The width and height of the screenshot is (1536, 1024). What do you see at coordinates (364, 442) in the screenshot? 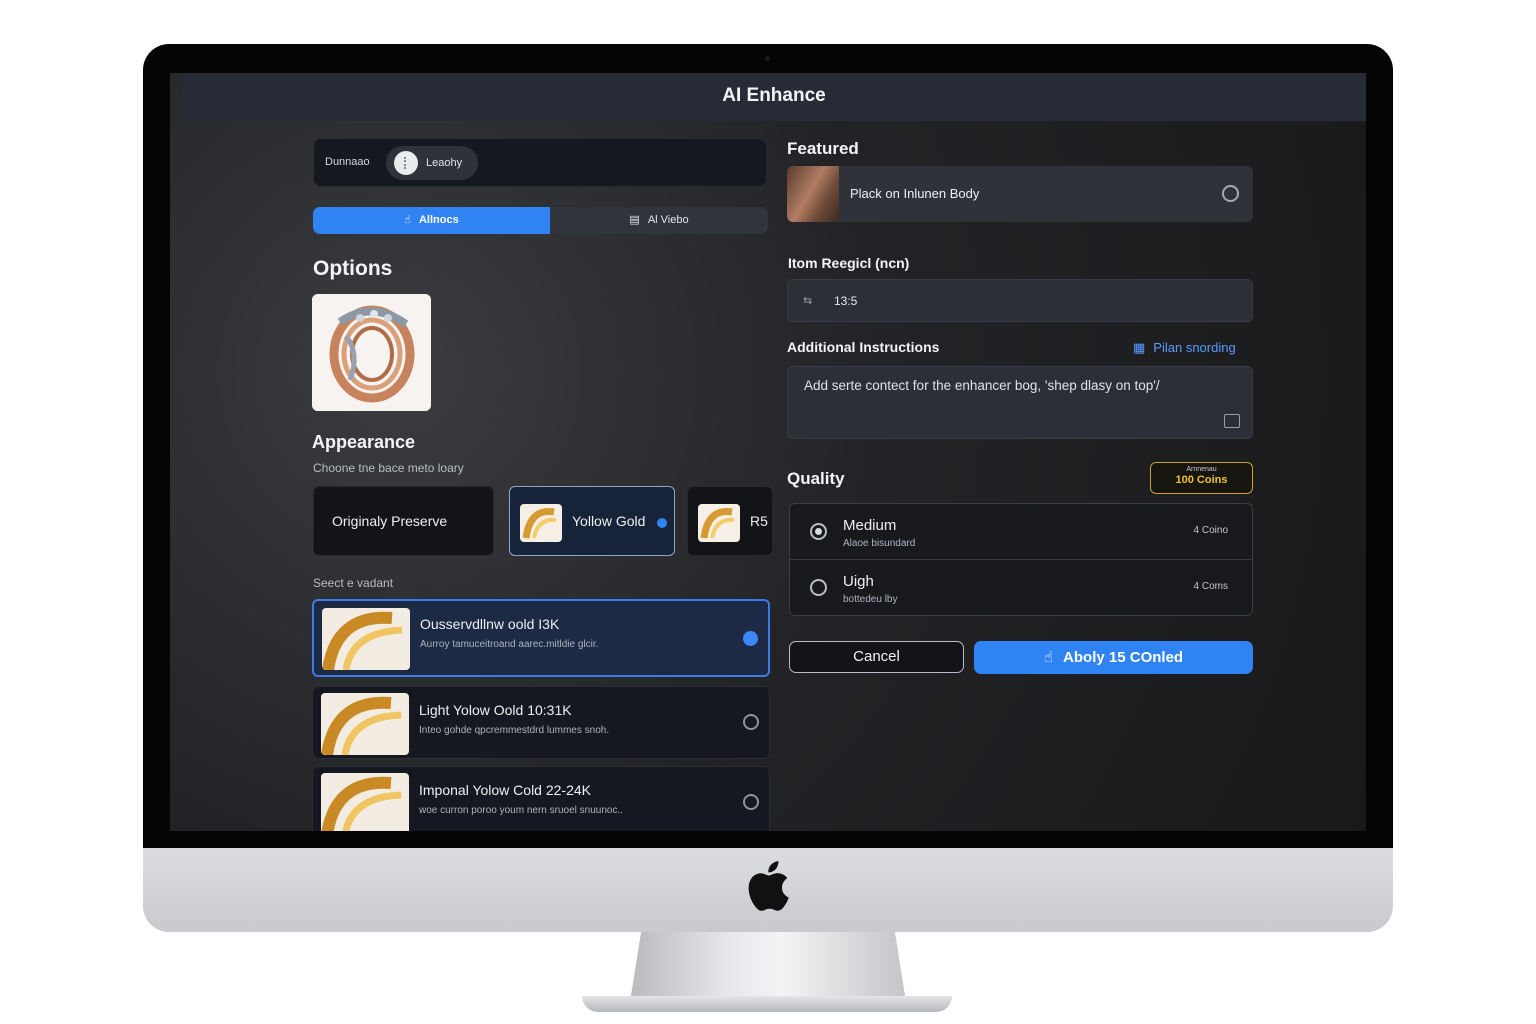
I see `appearance-heading: Appearance` at bounding box center [364, 442].